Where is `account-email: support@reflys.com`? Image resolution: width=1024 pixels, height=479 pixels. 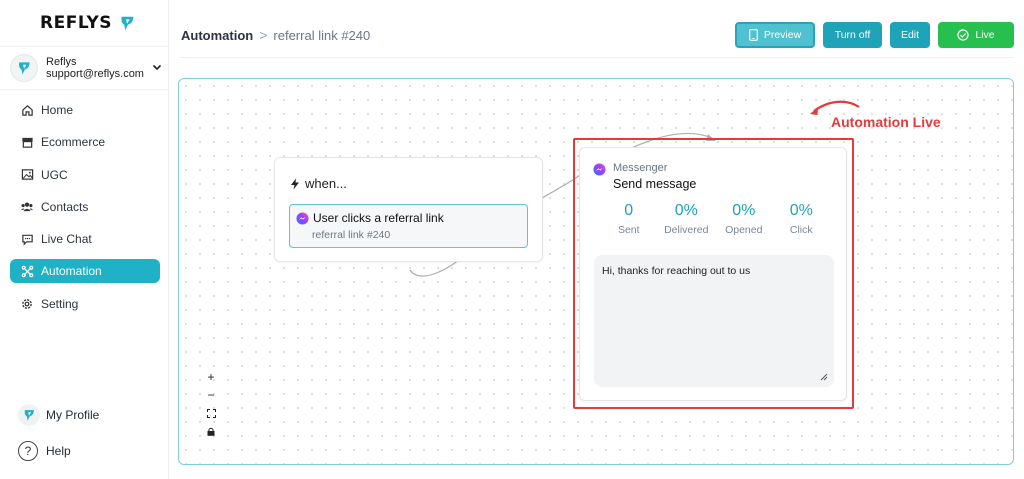
account-email: support@reflys.com is located at coordinates (95, 74).